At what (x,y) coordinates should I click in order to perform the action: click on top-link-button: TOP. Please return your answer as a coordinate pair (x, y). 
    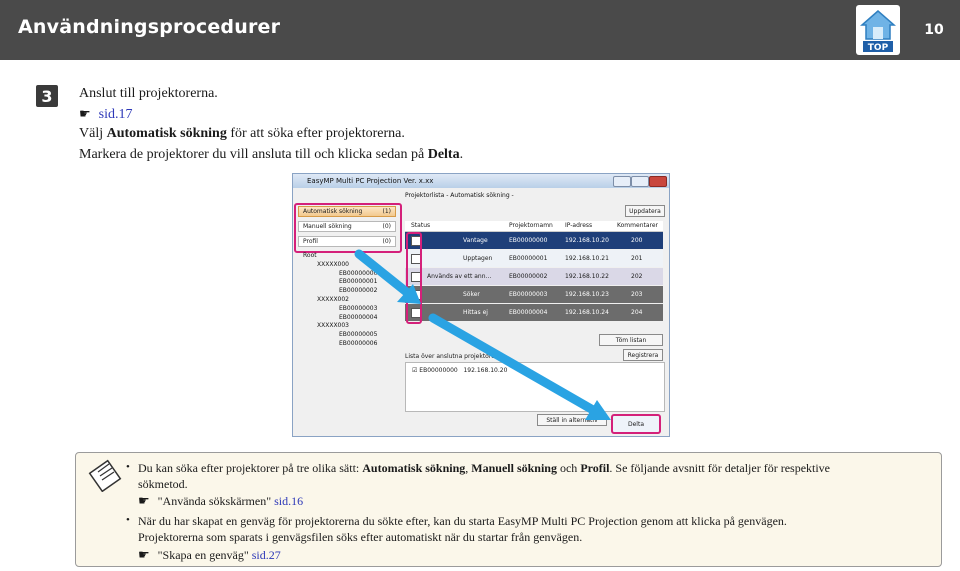
    Looking at the image, I should click on (878, 30).